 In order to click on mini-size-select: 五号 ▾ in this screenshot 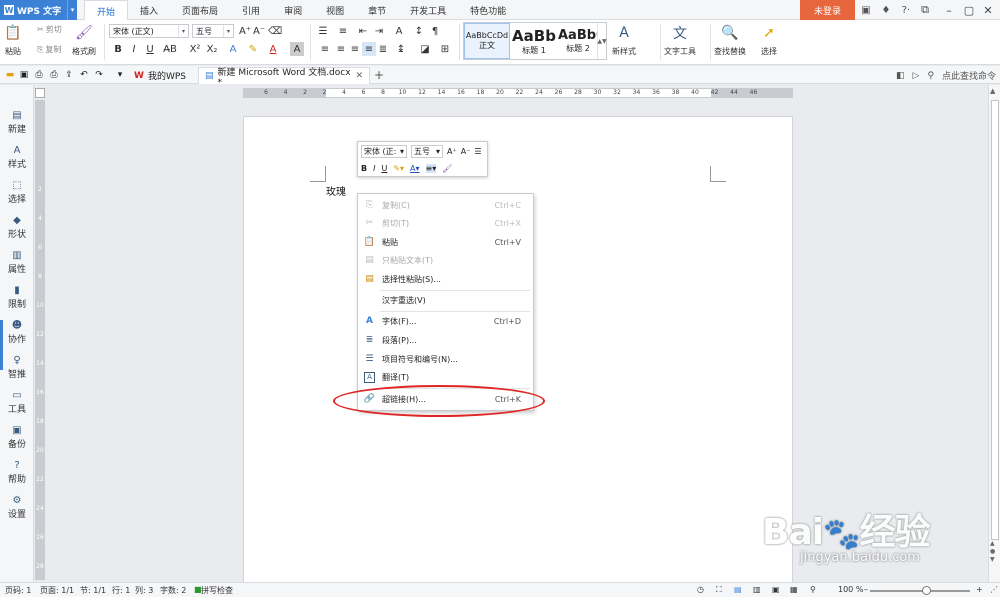, I will do `click(427, 151)`.